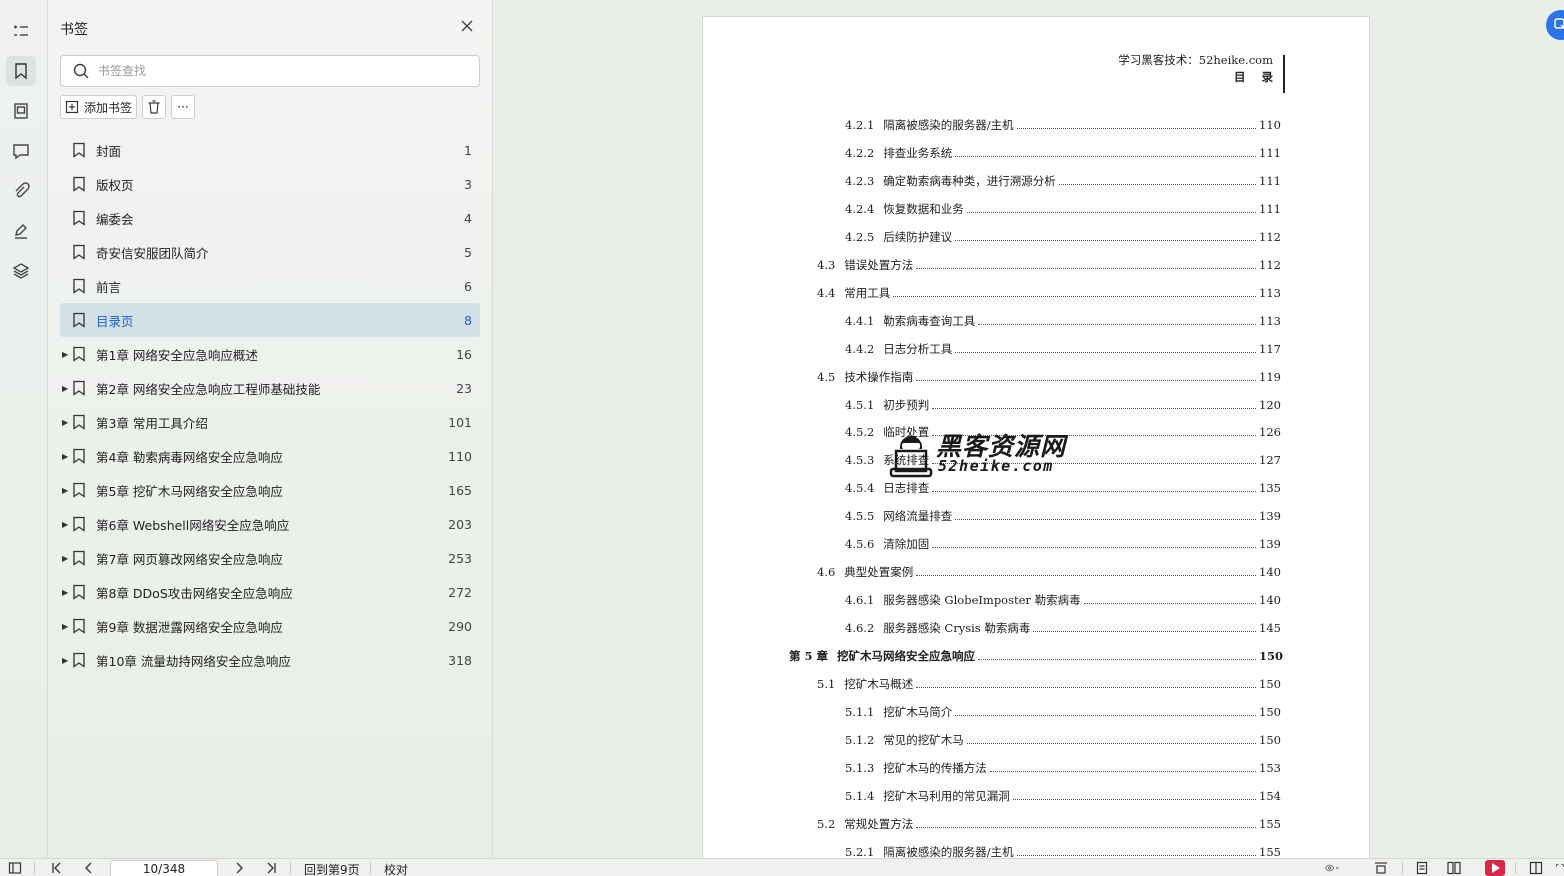 Image resolution: width=1564 pixels, height=876 pixels. What do you see at coordinates (270, 320) in the screenshot?
I see `bookmark-item: 目录页 8` at bounding box center [270, 320].